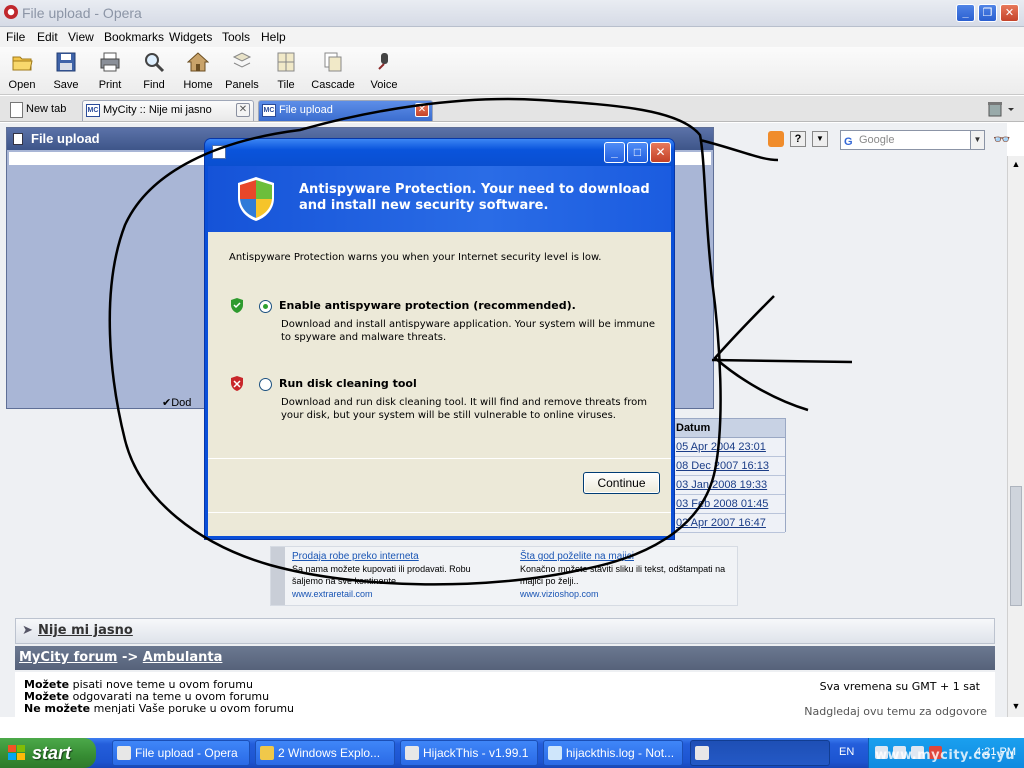 The image size is (1024, 768). What do you see at coordinates (1009, 13) in the screenshot?
I see `close-button: ✕` at bounding box center [1009, 13].